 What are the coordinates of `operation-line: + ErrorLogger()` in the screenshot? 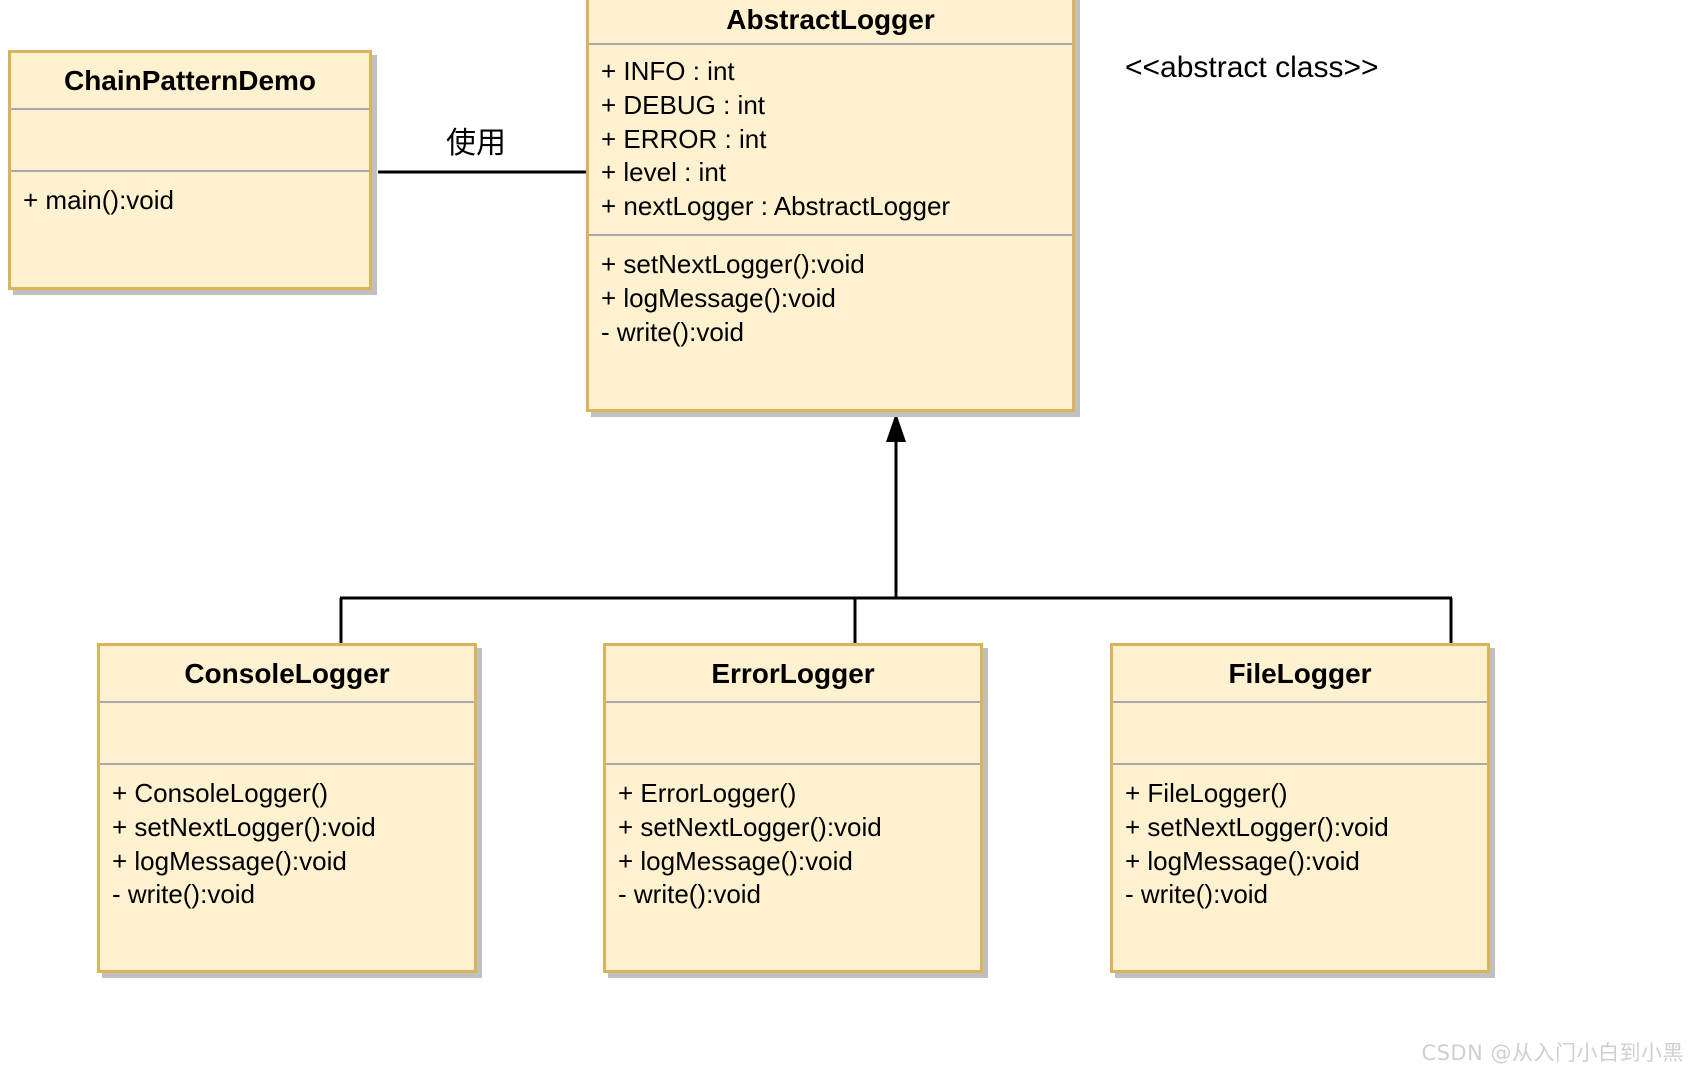 It's located at (707, 793).